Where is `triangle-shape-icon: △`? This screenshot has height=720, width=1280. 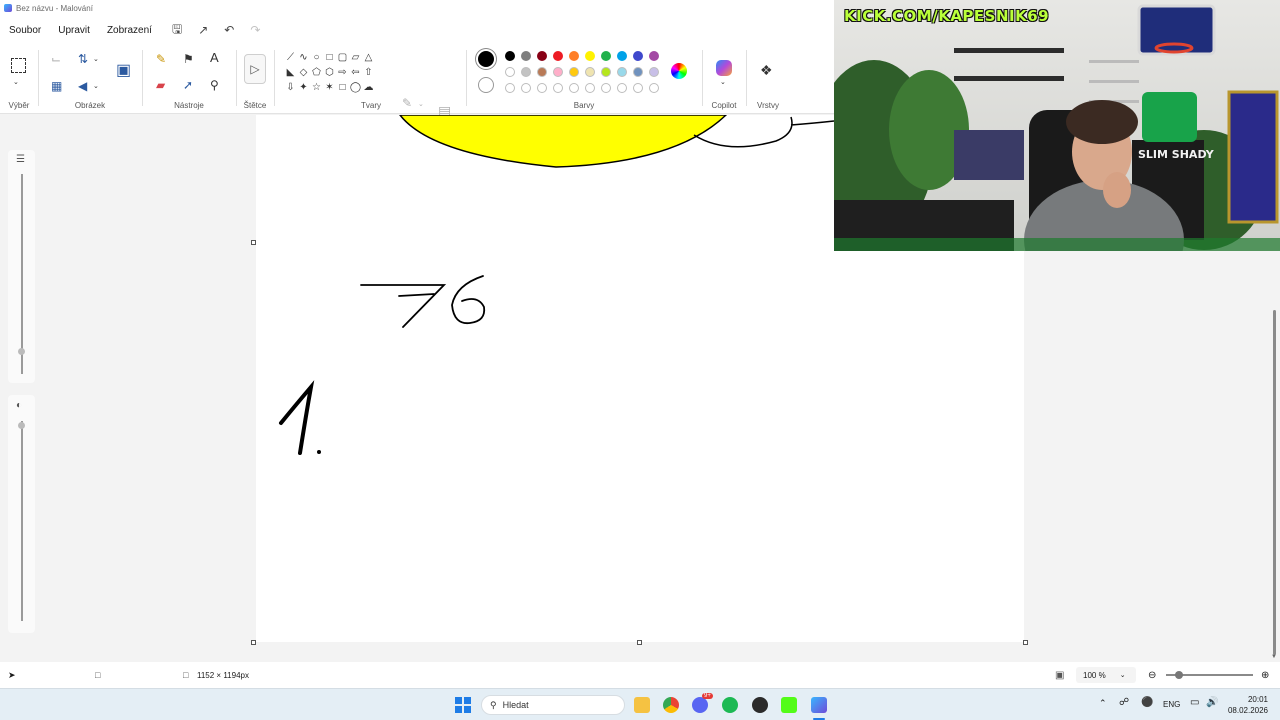 triangle-shape-icon: △ is located at coordinates (368, 57).